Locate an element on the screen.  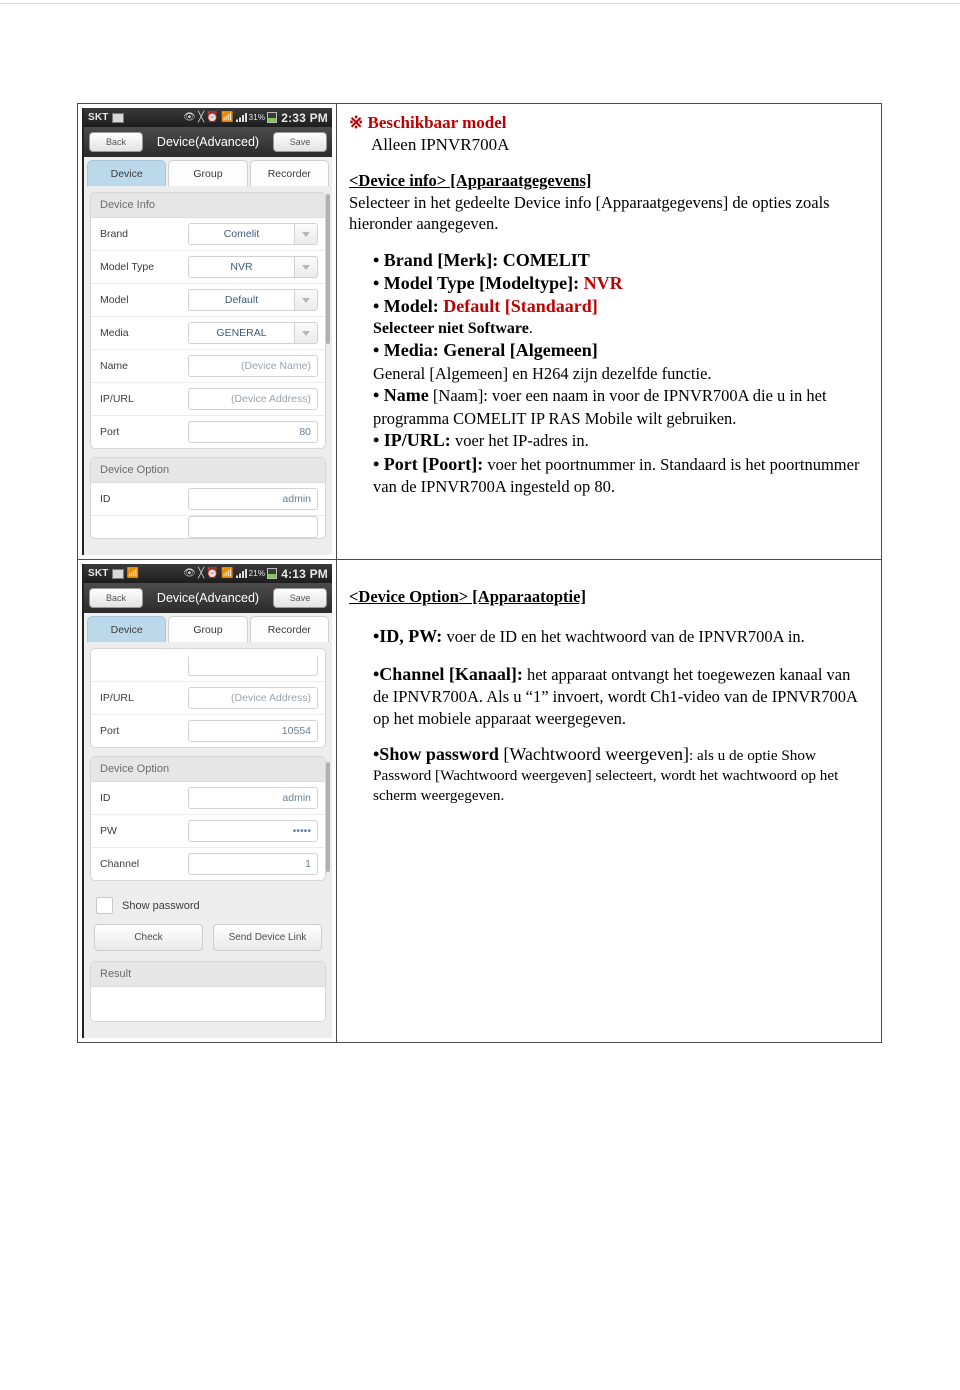
show-password-row: Show password is located at coordinates (208, 904).